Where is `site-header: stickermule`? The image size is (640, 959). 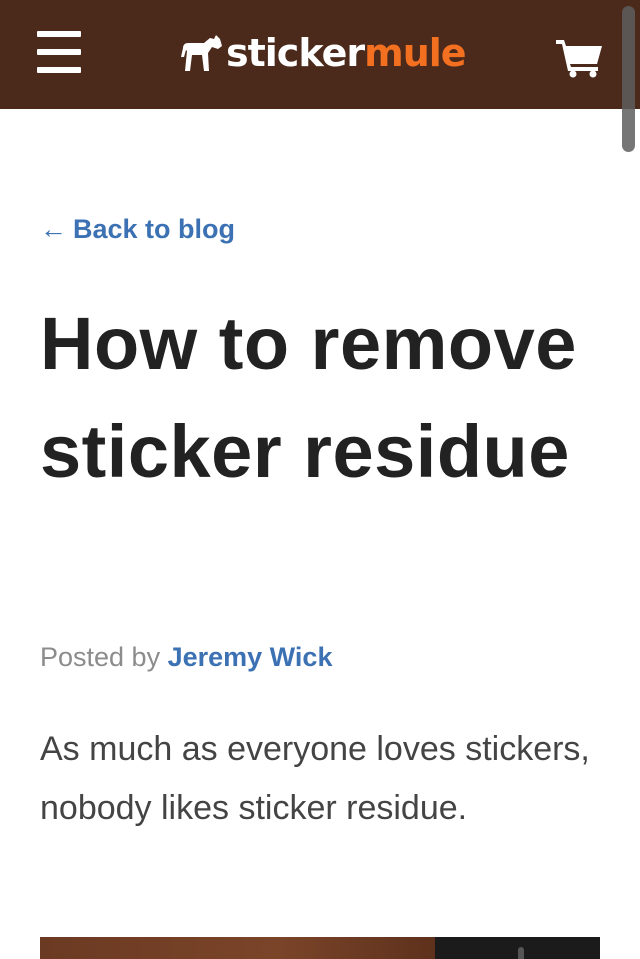
site-header: stickermule is located at coordinates (320, 54).